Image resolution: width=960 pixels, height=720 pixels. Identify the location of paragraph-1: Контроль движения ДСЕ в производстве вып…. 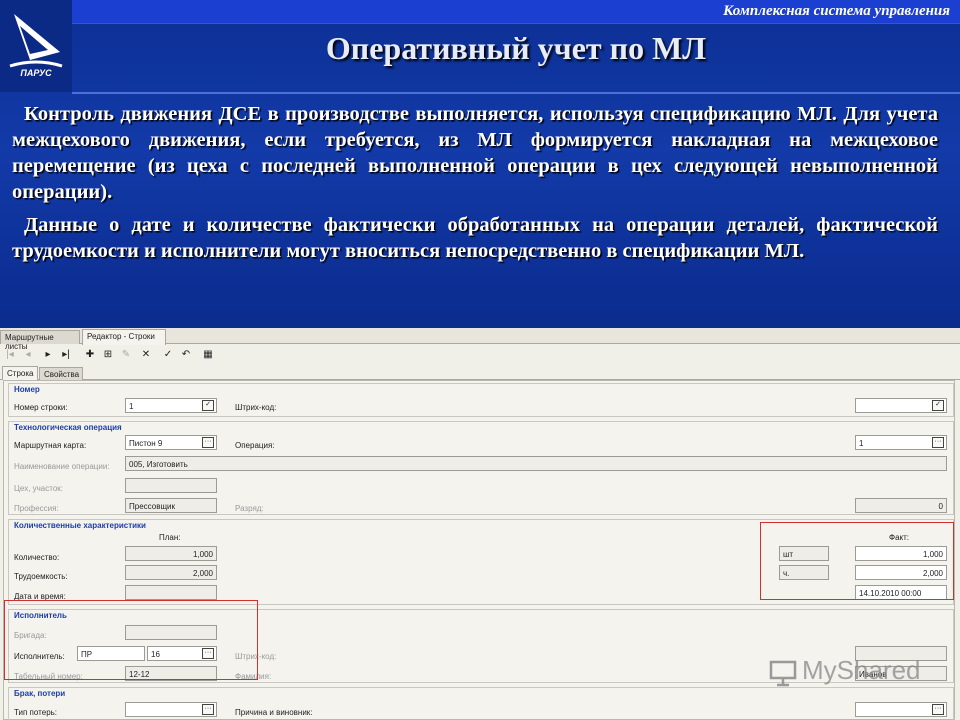
(475, 153).